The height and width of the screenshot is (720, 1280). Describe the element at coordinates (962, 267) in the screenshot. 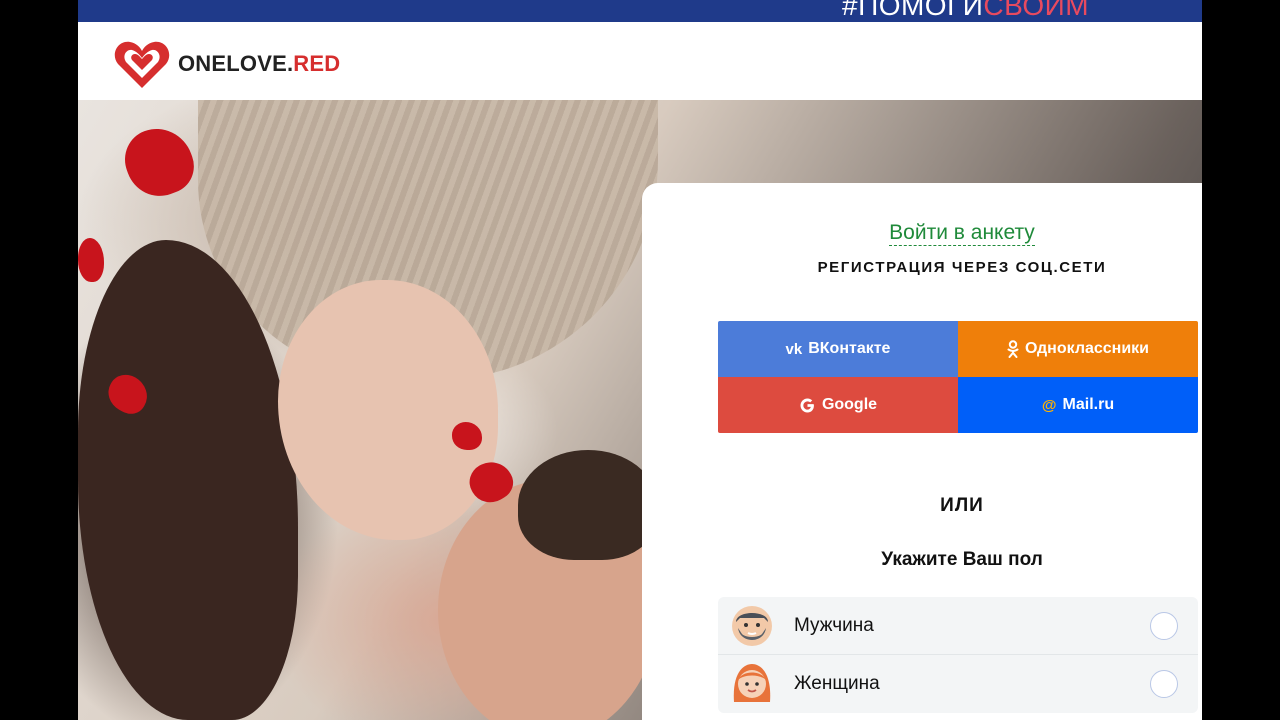

I see `social-registration-title: РЕГИСТРАЦИЯ ЧЕРЕЗ СОЦ.СЕТИ` at that location.